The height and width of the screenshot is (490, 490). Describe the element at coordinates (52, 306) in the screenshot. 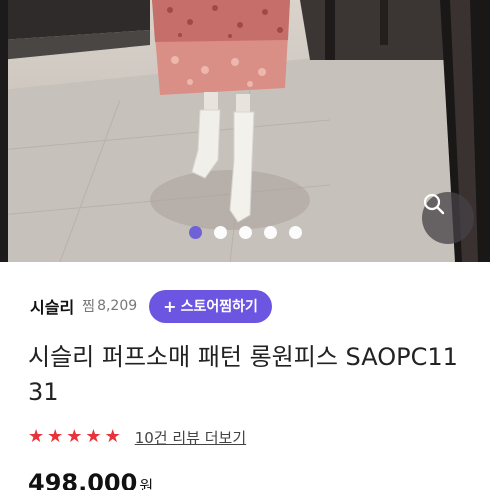

I see `store-name: 시슬리` at that location.